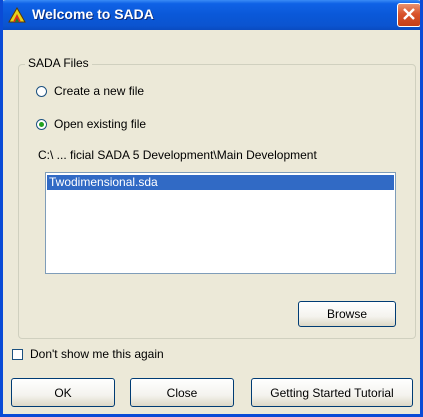 The height and width of the screenshot is (417, 423). What do you see at coordinates (63, 392) in the screenshot?
I see `ok-button: OK` at bounding box center [63, 392].